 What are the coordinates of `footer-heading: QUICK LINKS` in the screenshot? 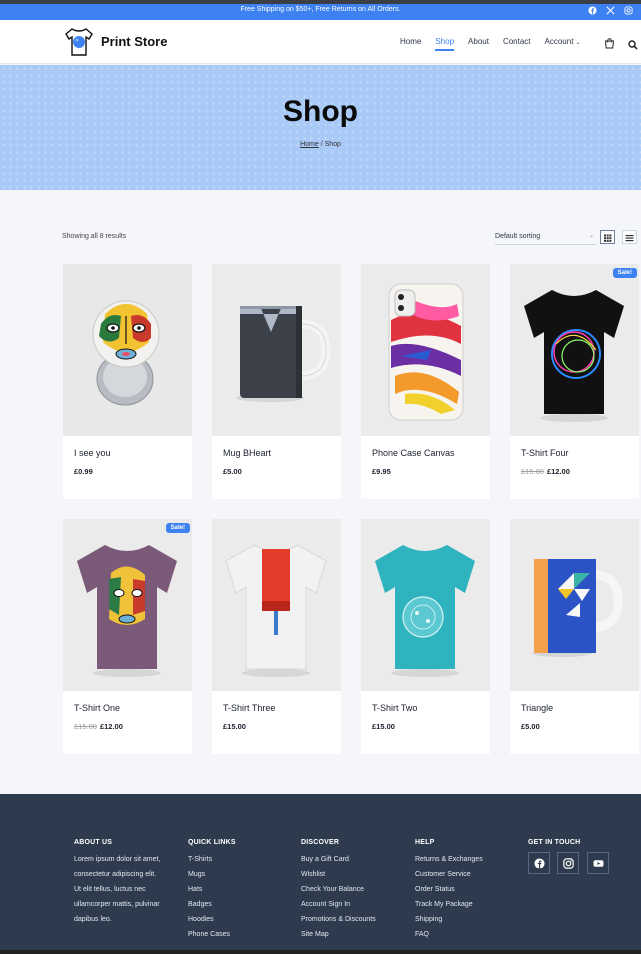 It's located at (212, 842).